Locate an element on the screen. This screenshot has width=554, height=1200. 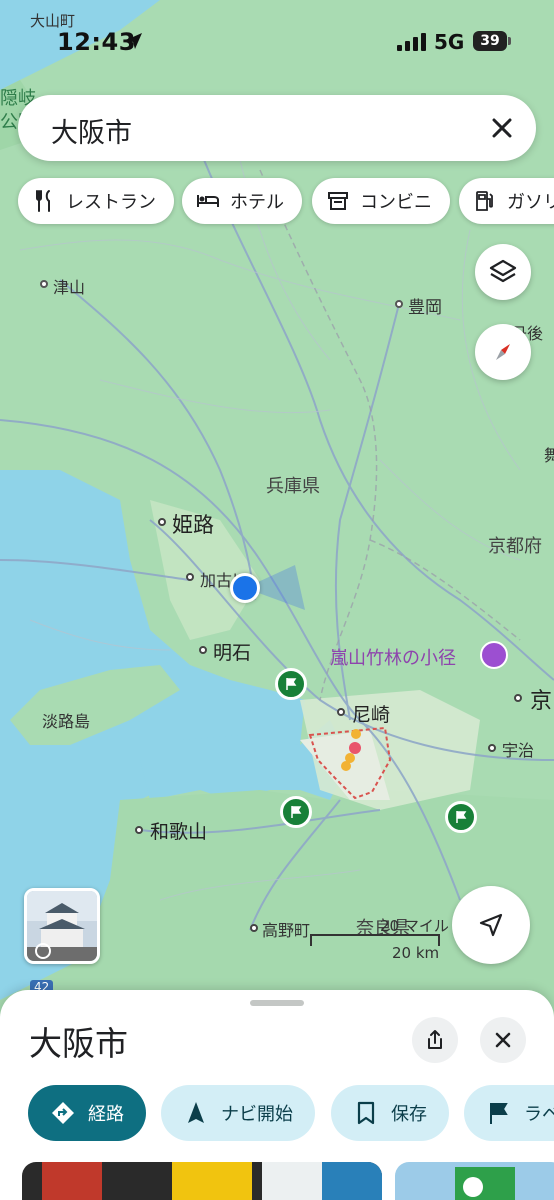
map-dot-amagasaki is located at coordinates (341, 712).